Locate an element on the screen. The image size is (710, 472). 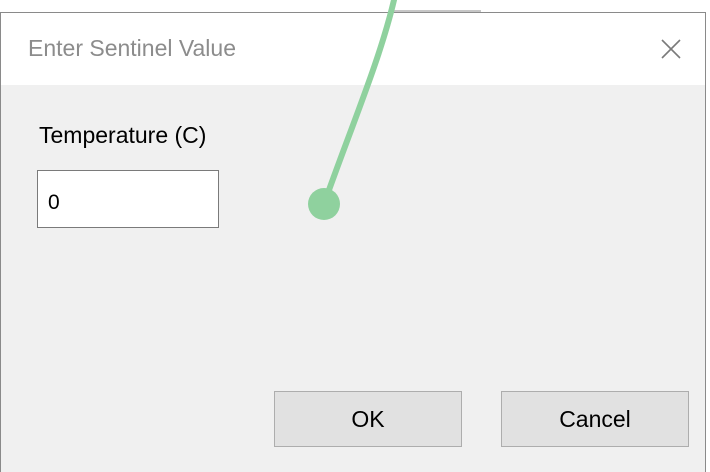
backdrop is located at coordinates (355, 6).